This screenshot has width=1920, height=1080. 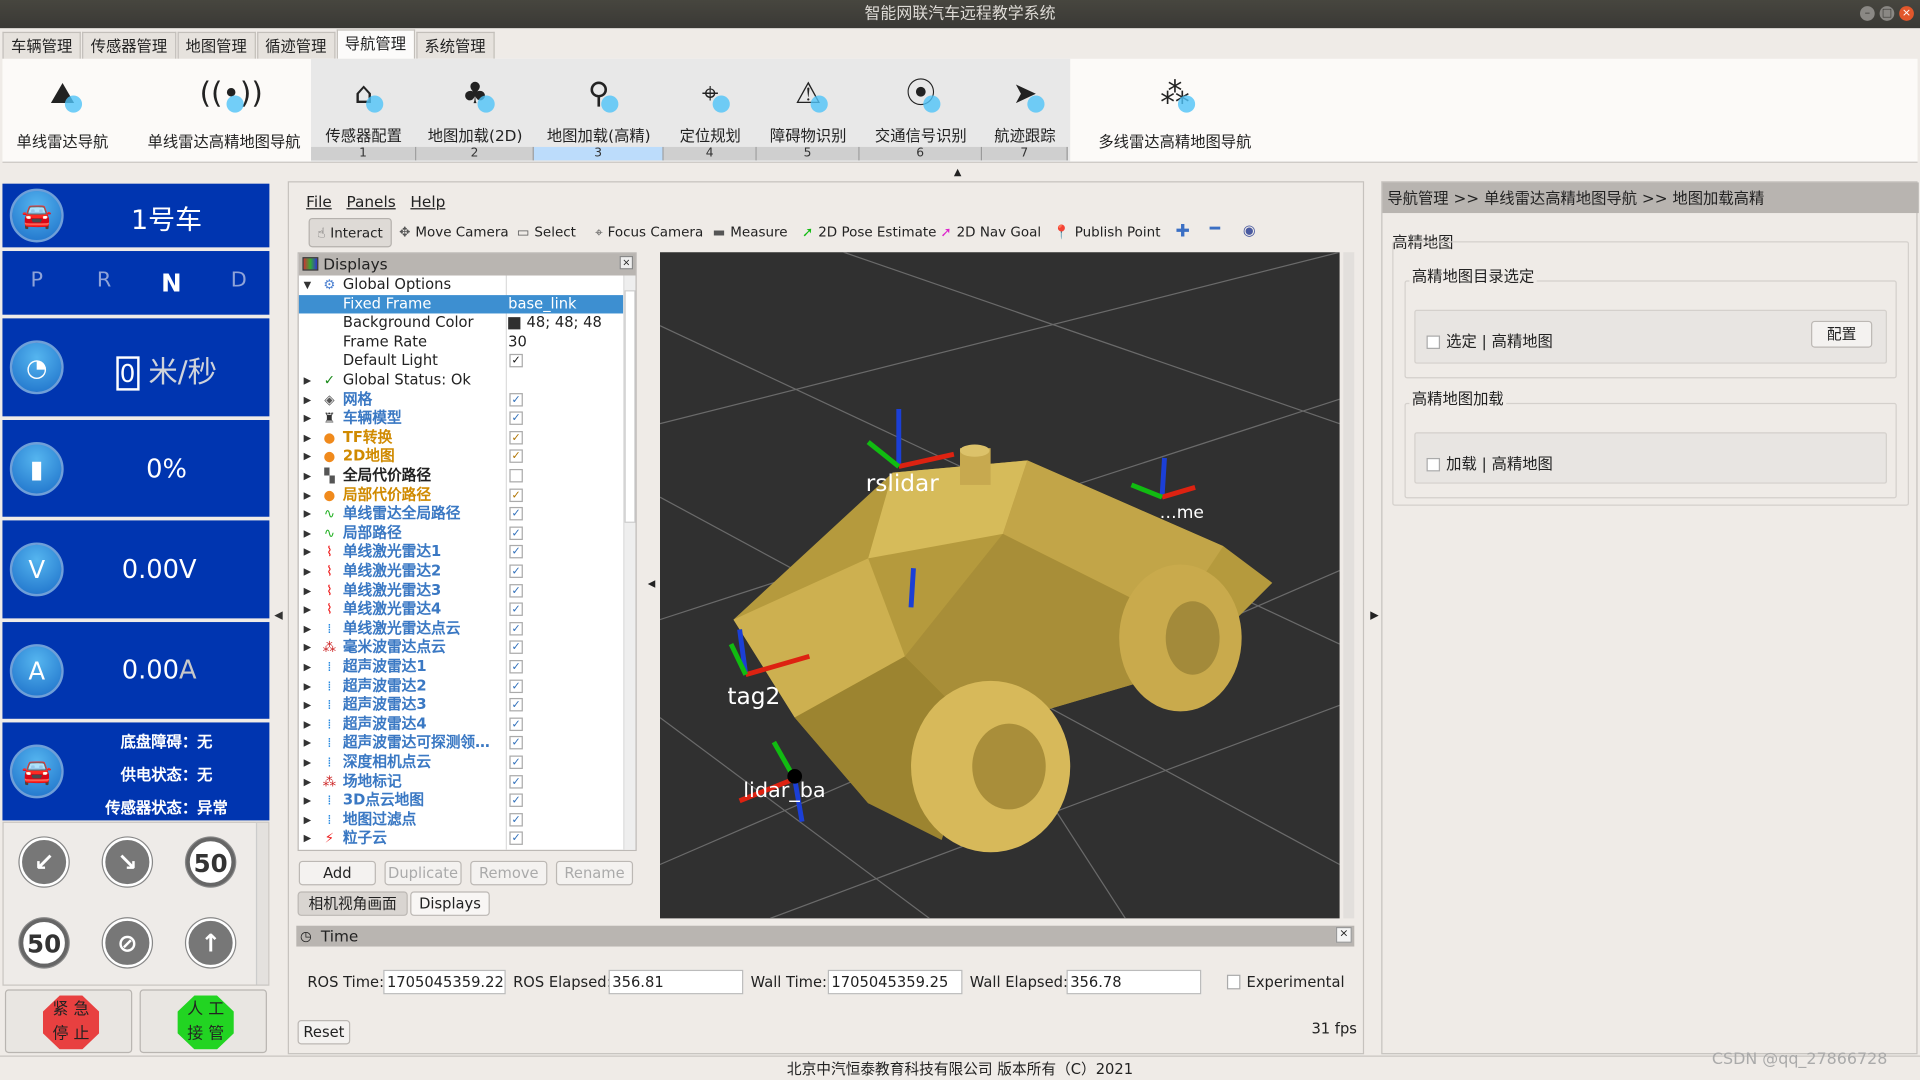 I want to click on display-item: ▶ ⁞ 3D点云地图 ✓, so click(x=461, y=800).